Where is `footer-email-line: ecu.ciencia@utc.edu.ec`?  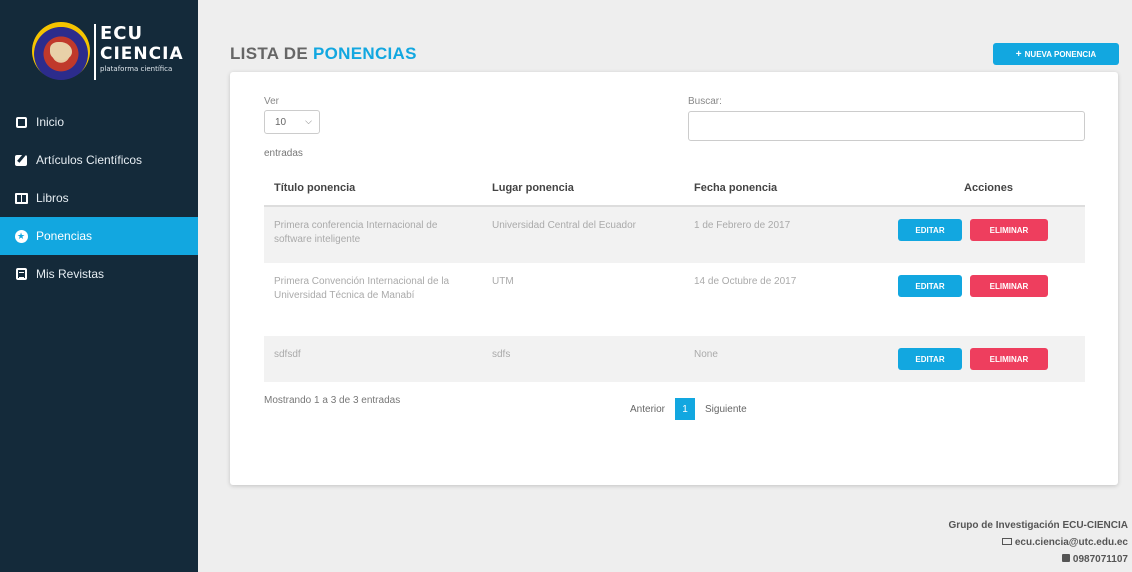 footer-email-line: ecu.ciencia@utc.edu.ec is located at coordinates (1038, 542).